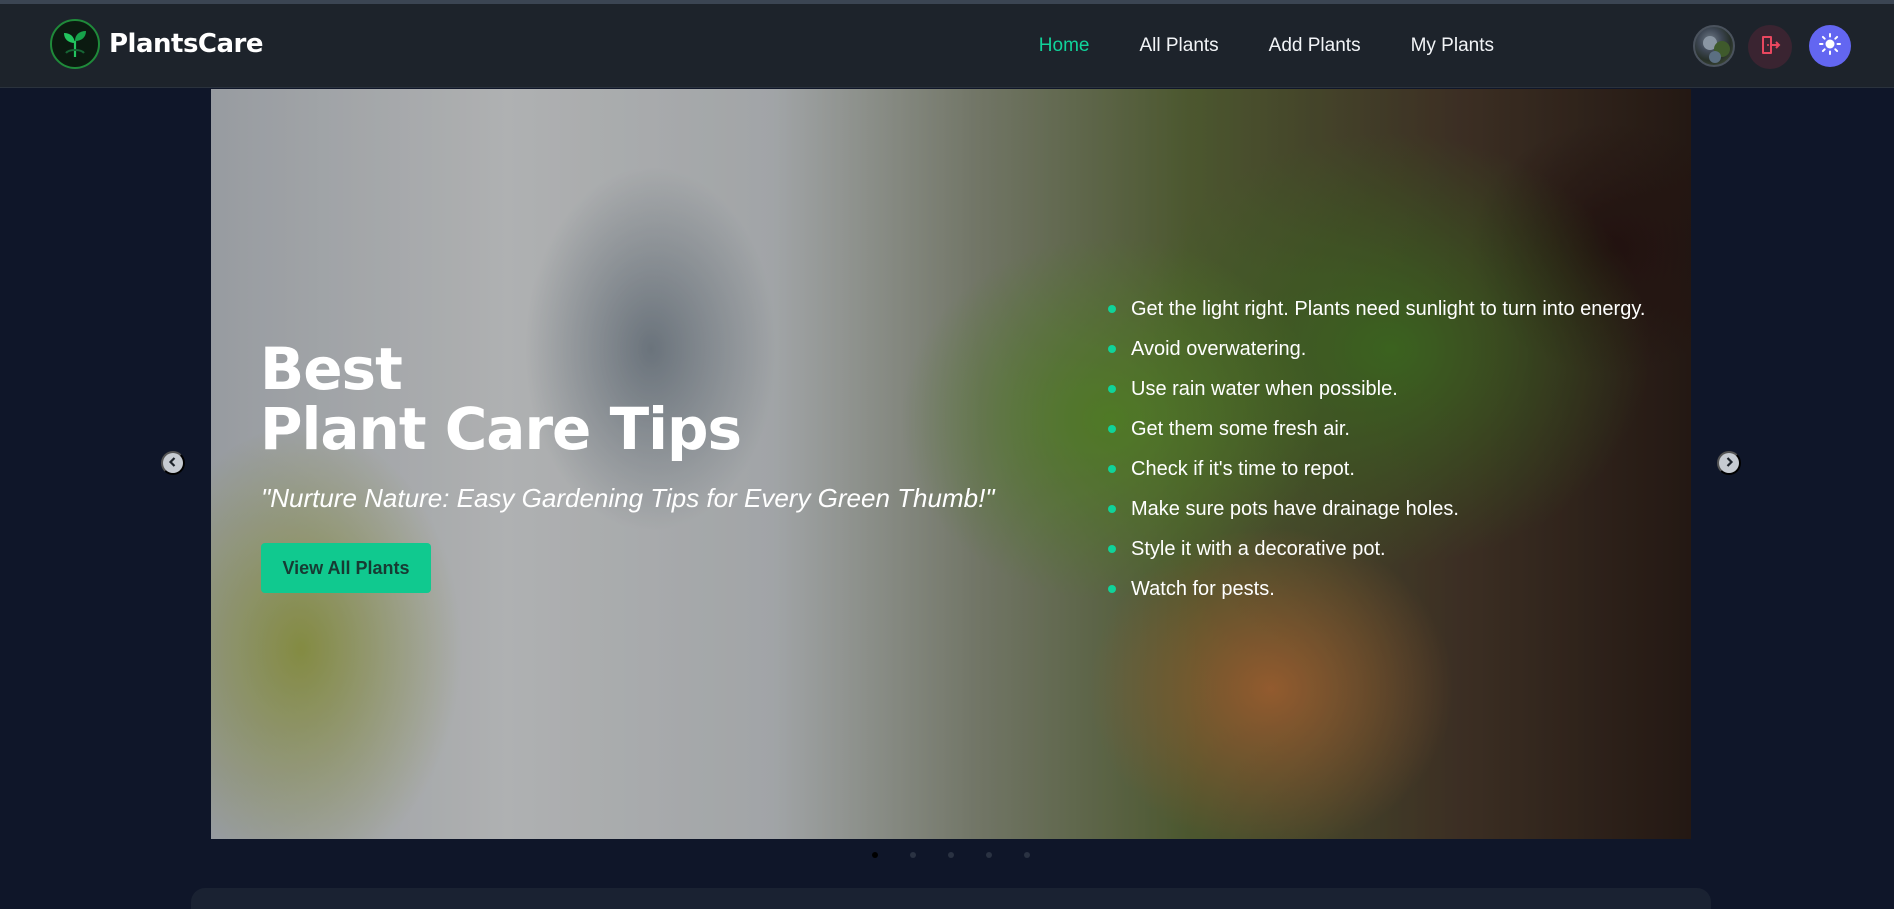 The image size is (1894, 909). Describe the element at coordinates (1243, 469) in the screenshot. I see `tip-text: Check if it's time to repot.` at that location.